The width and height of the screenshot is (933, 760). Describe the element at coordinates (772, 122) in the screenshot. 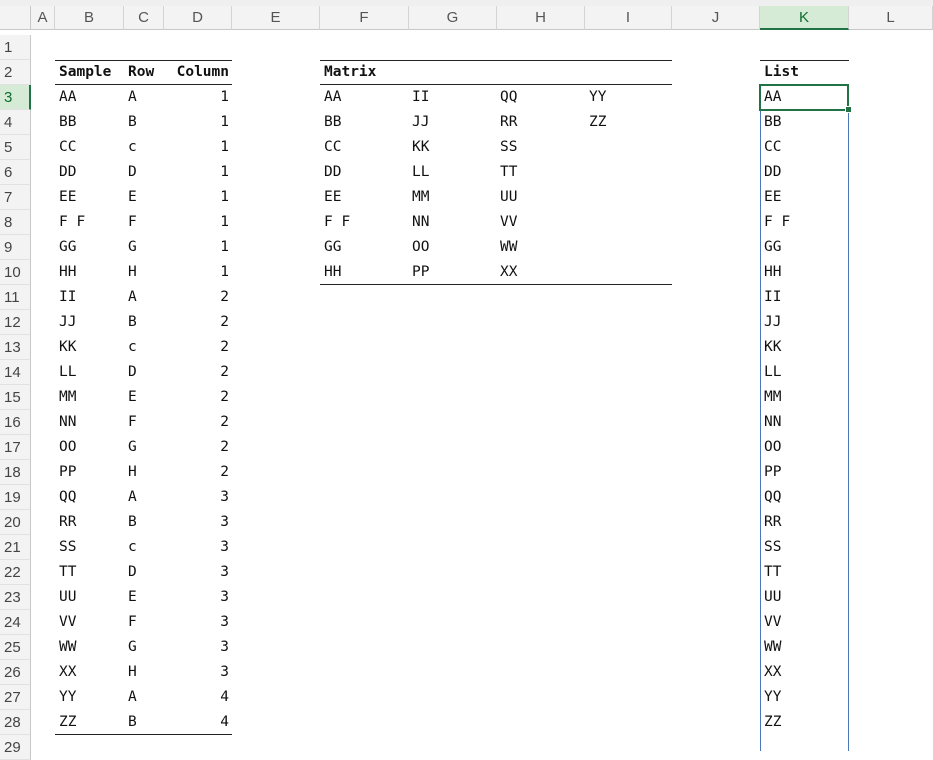

I see `list-item: BB` at that location.